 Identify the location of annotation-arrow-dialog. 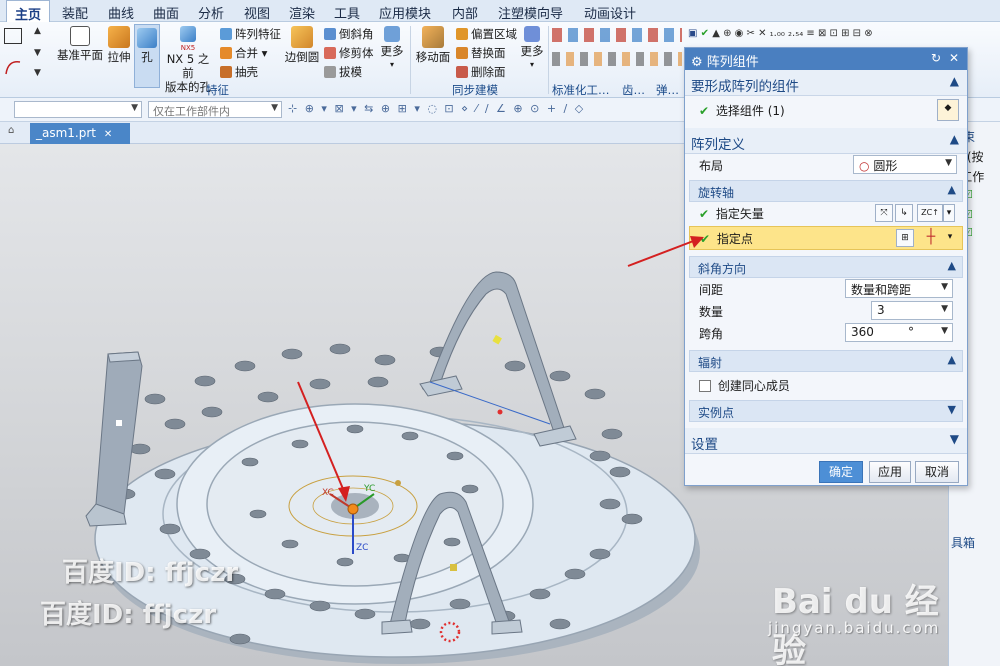
(665, 251).